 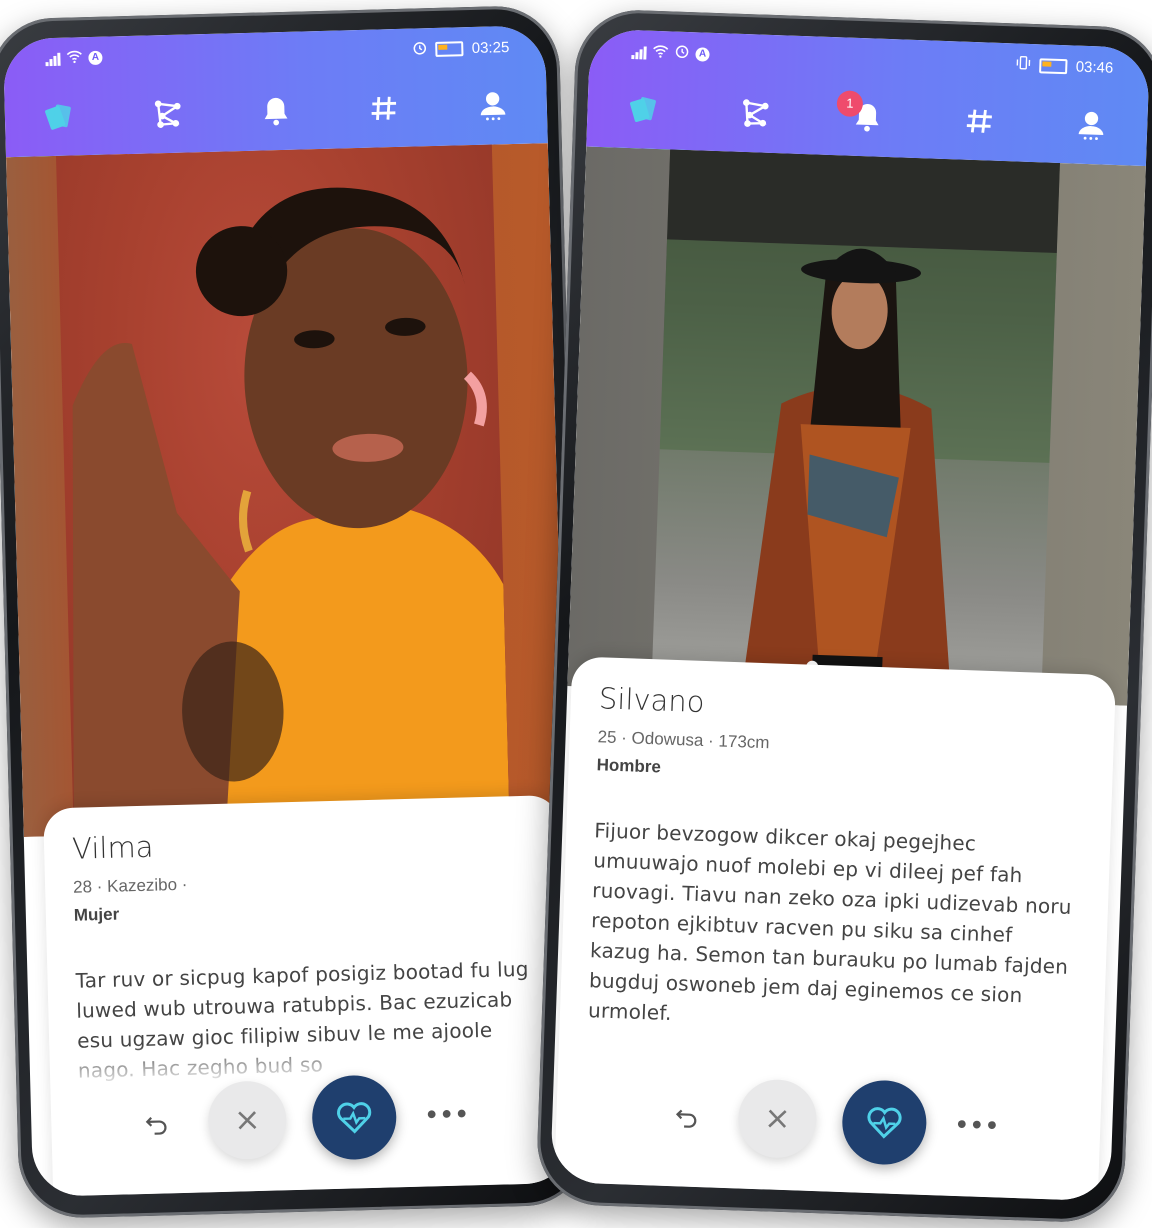 What do you see at coordinates (274, 55) in the screenshot?
I see `status-bar: A 03:25` at bounding box center [274, 55].